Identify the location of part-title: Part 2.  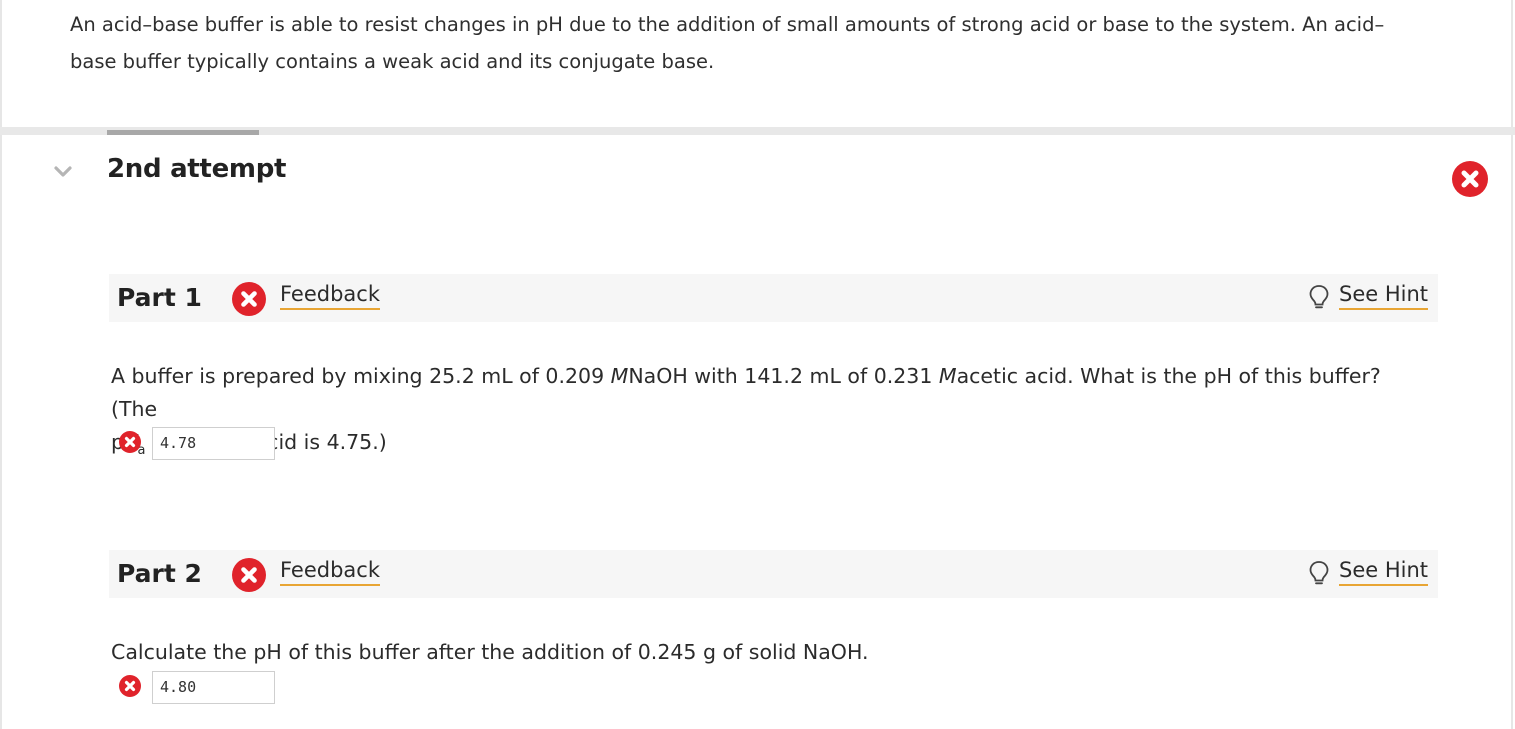
(159, 573).